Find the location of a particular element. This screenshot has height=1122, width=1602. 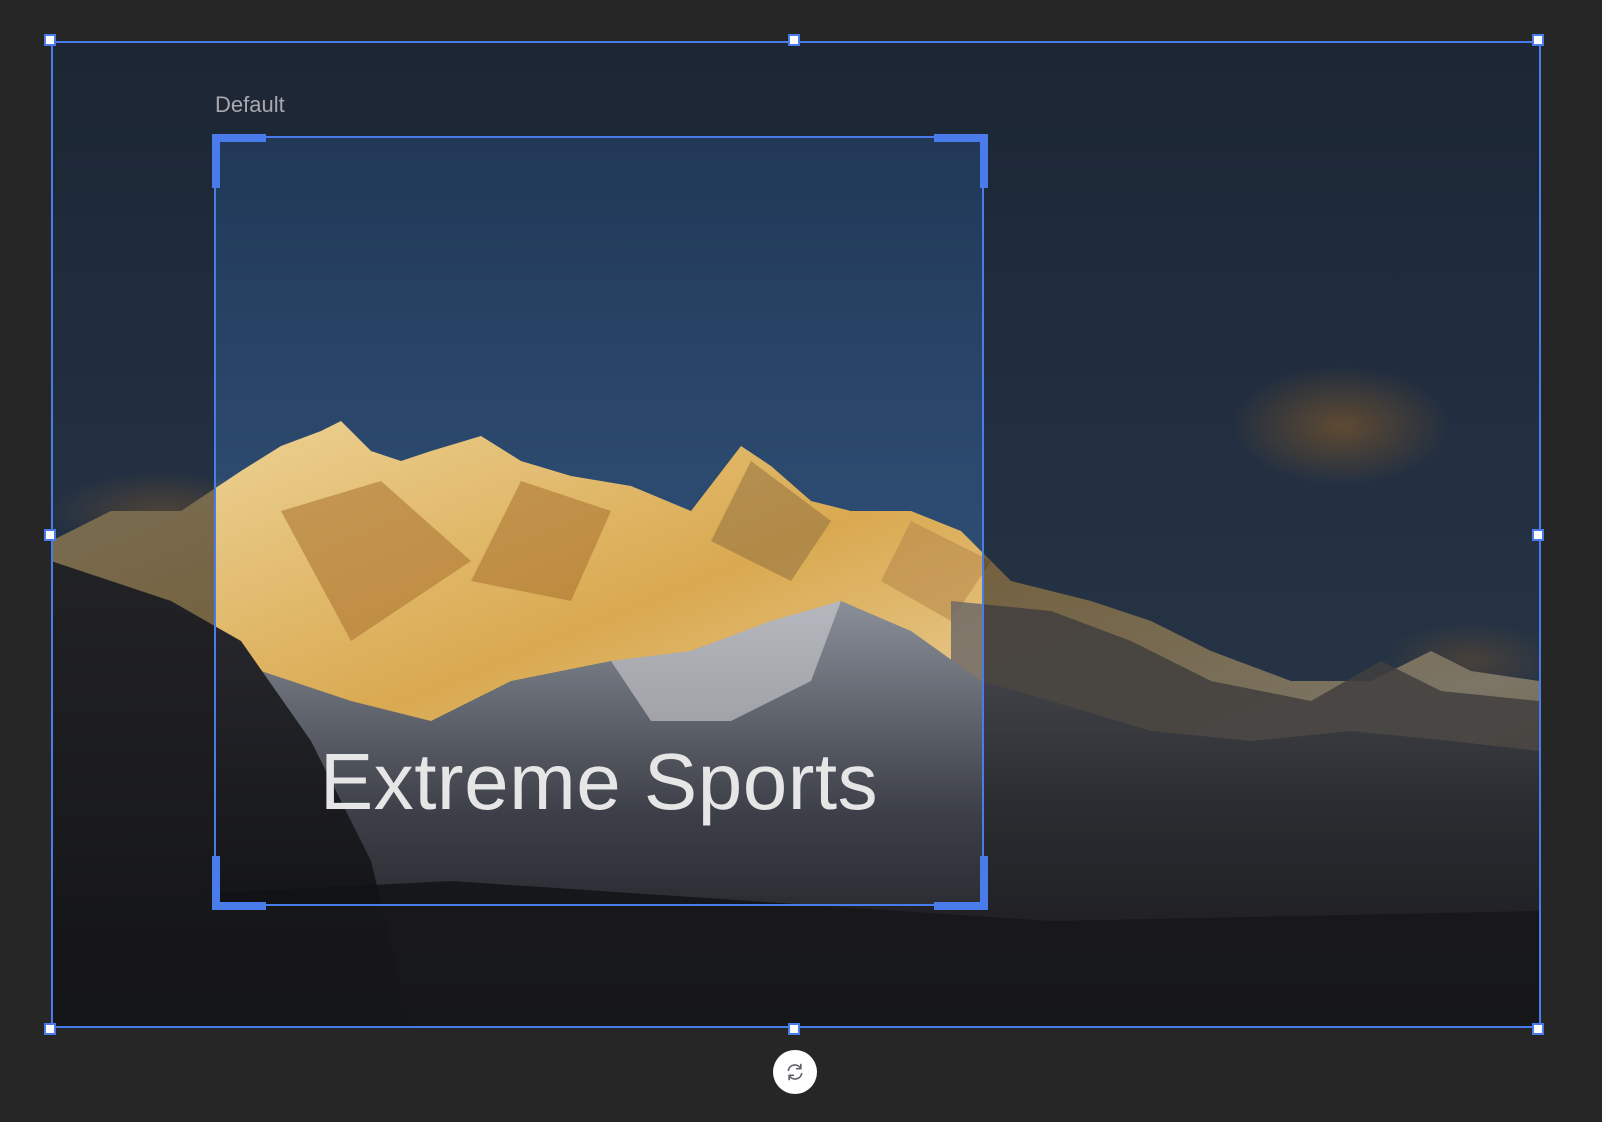

crop-corner-bottom-right is located at coordinates (961, 883).